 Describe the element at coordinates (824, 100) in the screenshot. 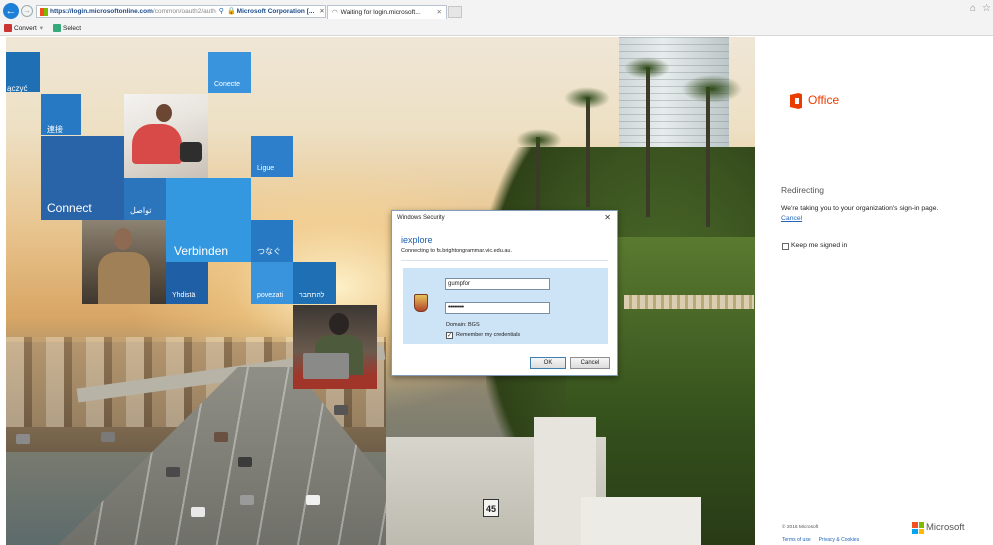

I see `office-wordmark: Office` at that location.